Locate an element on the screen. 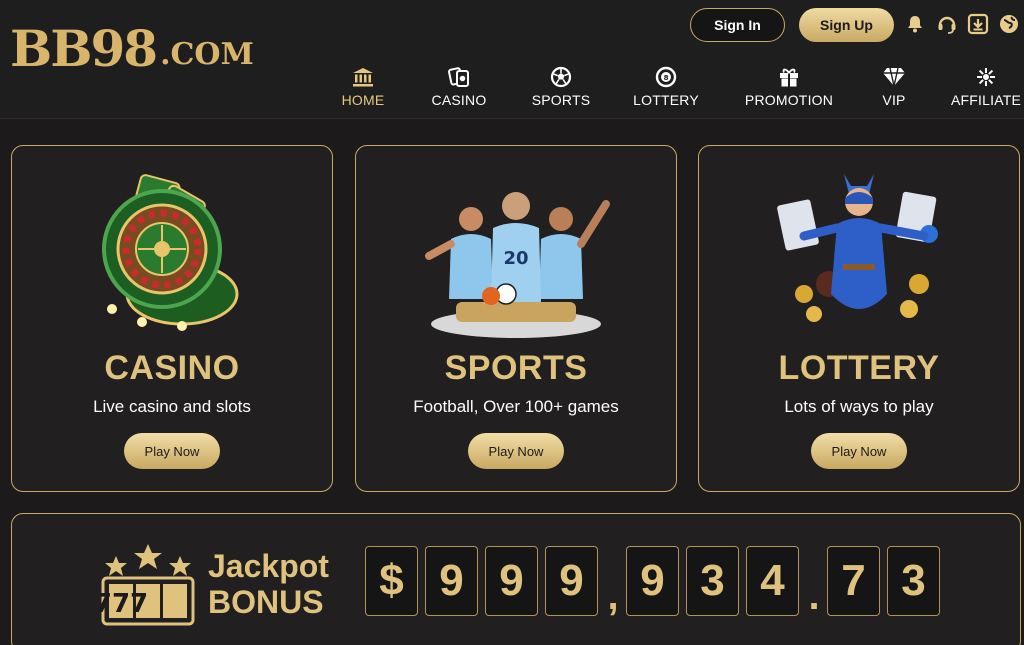 The height and width of the screenshot is (645, 1024). bell-icon is located at coordinates (915, 24).